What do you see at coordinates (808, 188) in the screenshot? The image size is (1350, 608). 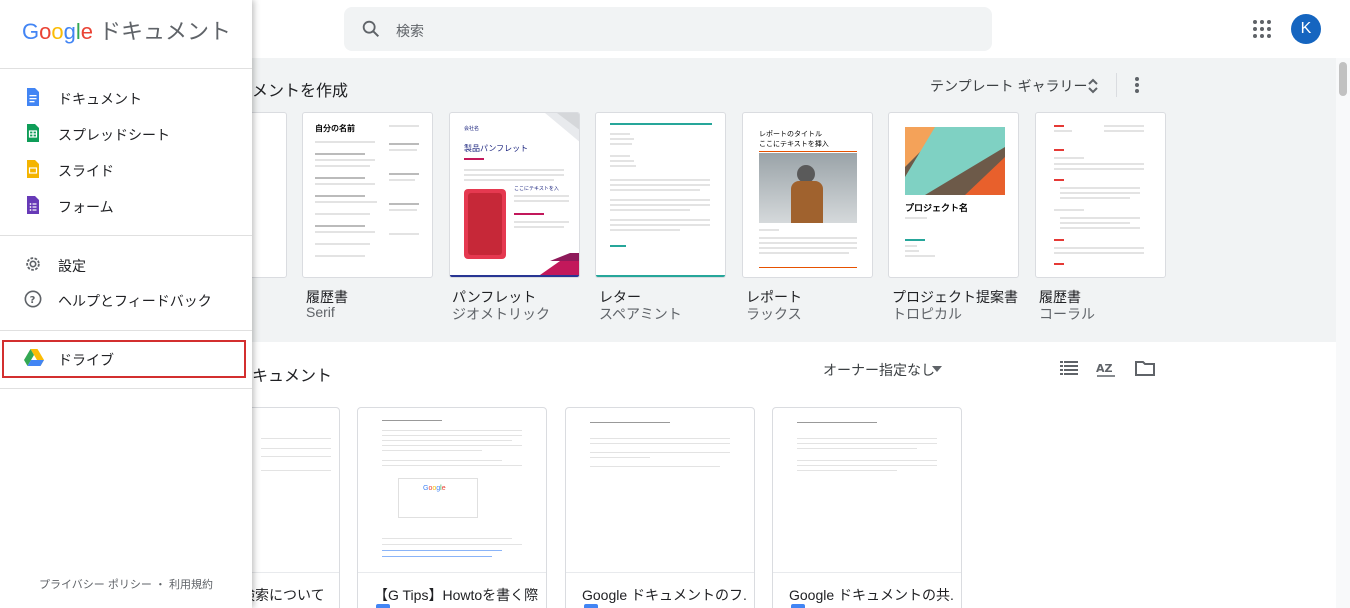 I see `report-photo` at bounding box center [808, 188].